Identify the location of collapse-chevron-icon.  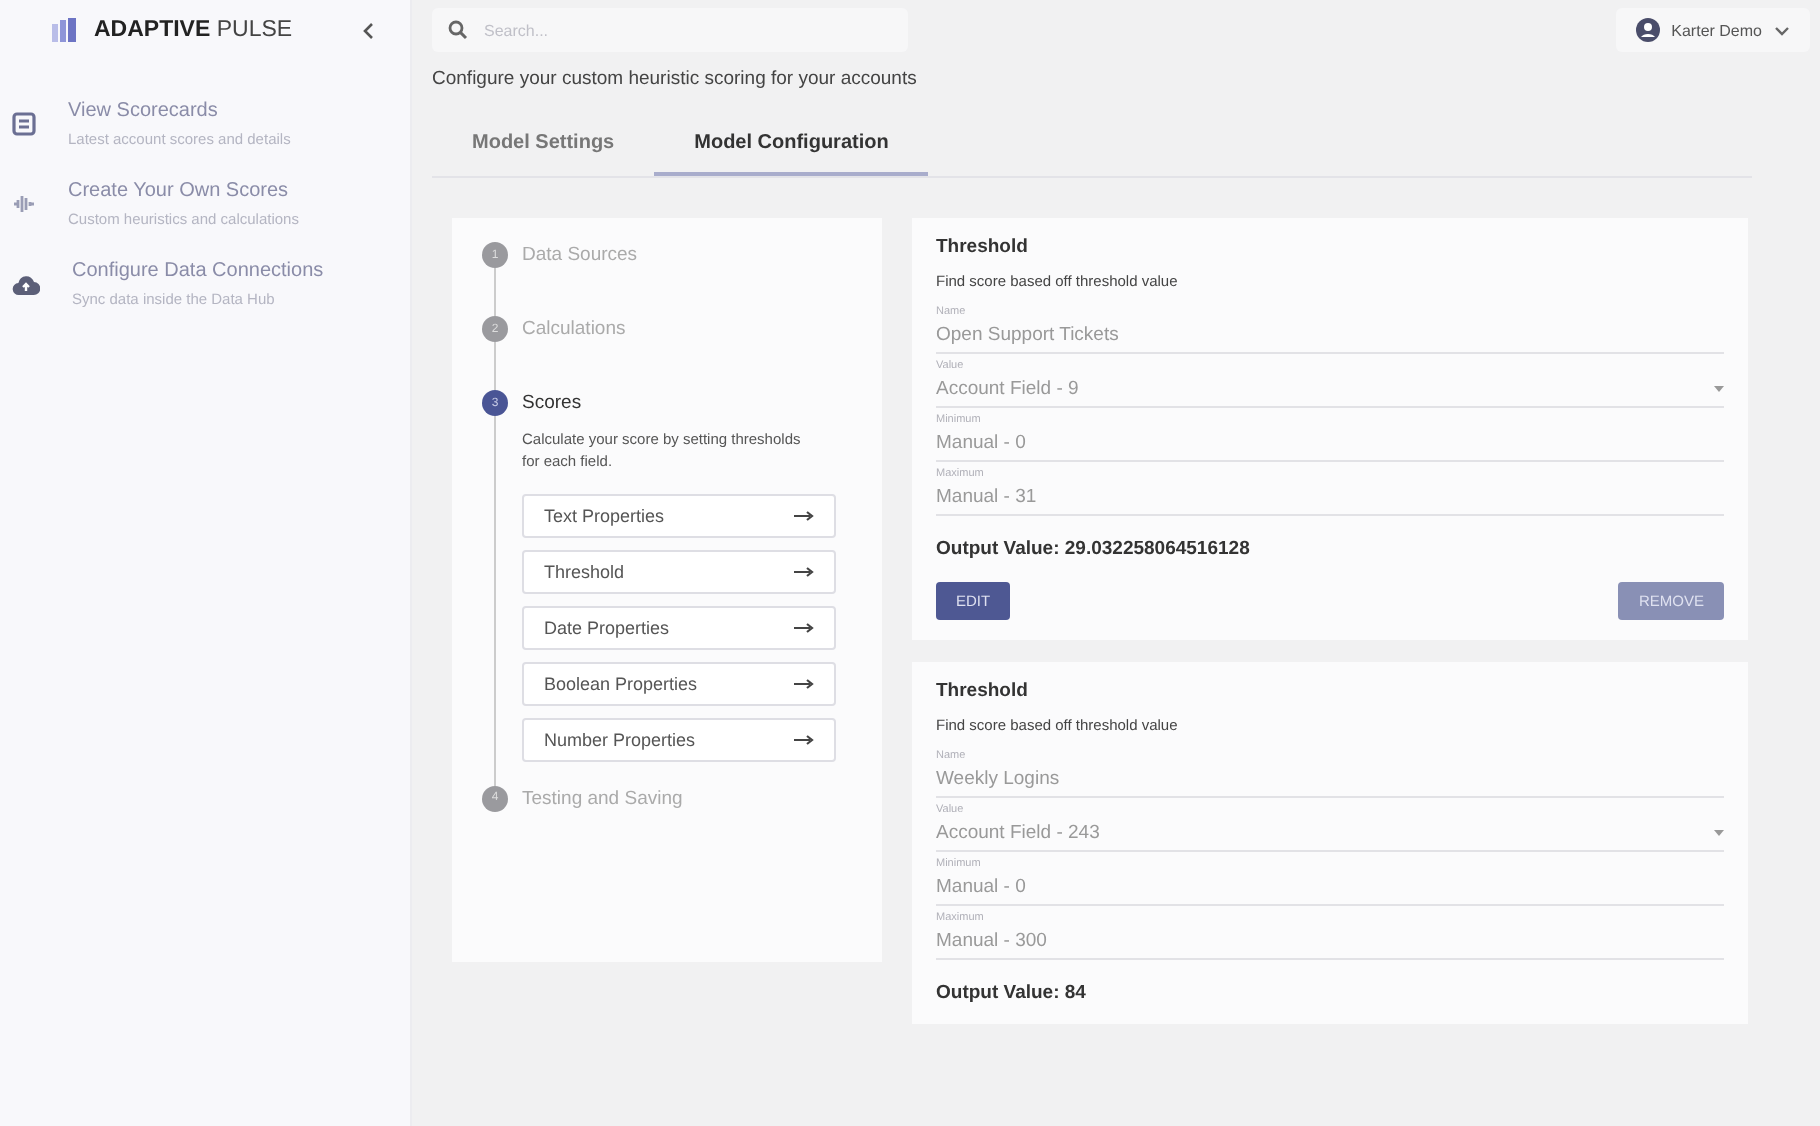
(368, 30).